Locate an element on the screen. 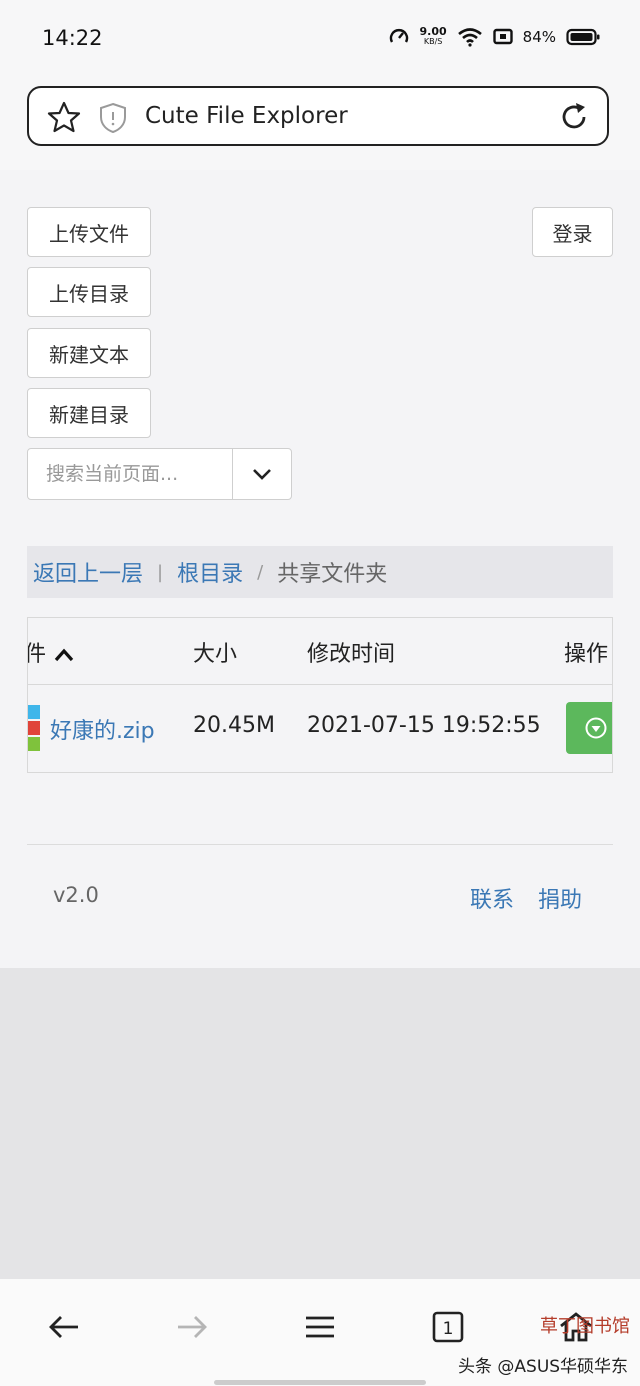 The image size is (640, 1386). watermark-mark: 草丁图书馆 is located at coordinates (585, 1326).